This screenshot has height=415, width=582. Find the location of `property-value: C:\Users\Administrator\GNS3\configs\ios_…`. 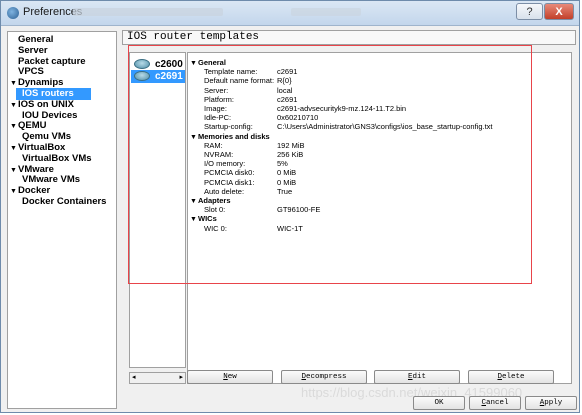

property-value: C:\Users\Administrator\GNS3\configs\ios_… is located at coordinates (385, 127).